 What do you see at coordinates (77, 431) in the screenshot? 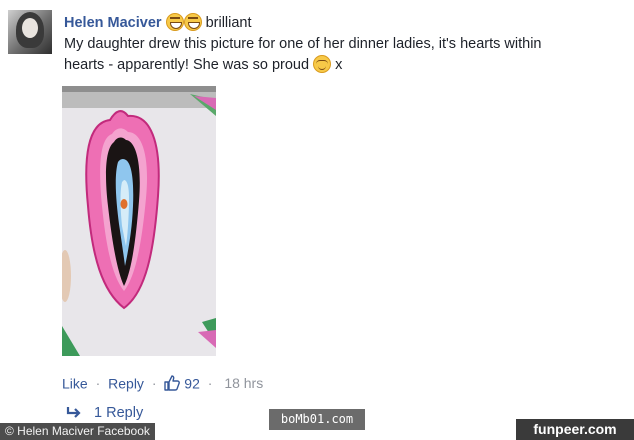
I see `photo-credit: © Helen Maciver Facebook` at bounding box center [77, 431].